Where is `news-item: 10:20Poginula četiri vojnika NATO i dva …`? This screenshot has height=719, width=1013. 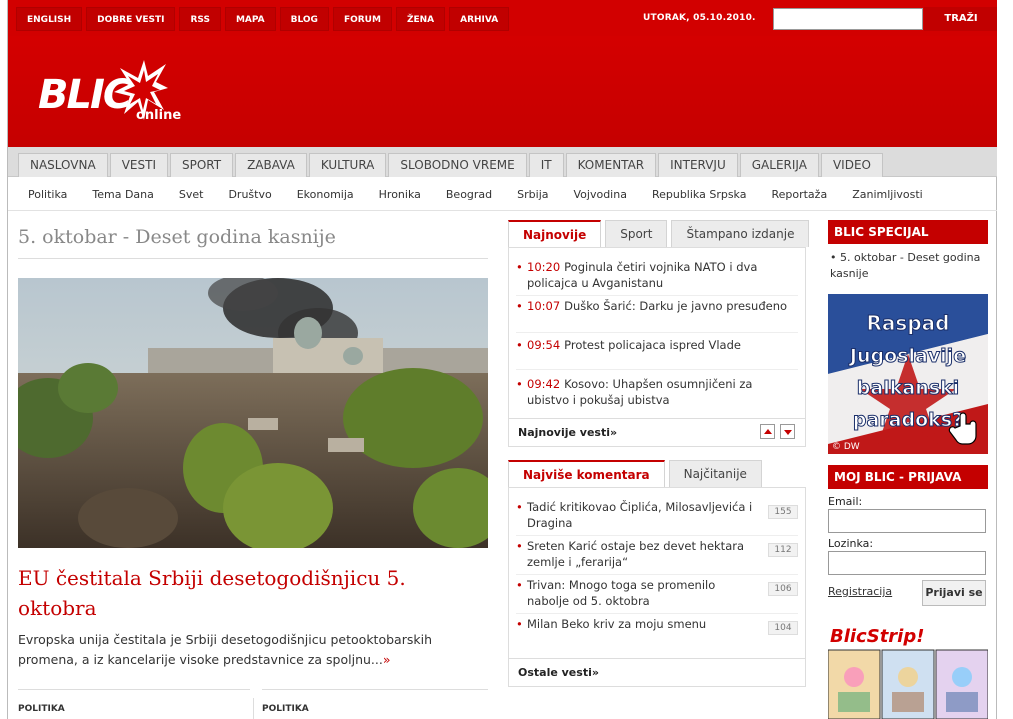 news-item: 10:20Poginula četiri vojnika NATO i dva … is located at coordinates (656, 275).